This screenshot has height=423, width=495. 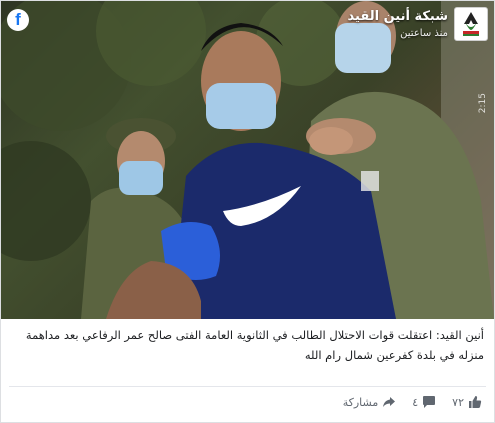 I want to click on video-timestamp: 2:15, so click(x=483, y=103).